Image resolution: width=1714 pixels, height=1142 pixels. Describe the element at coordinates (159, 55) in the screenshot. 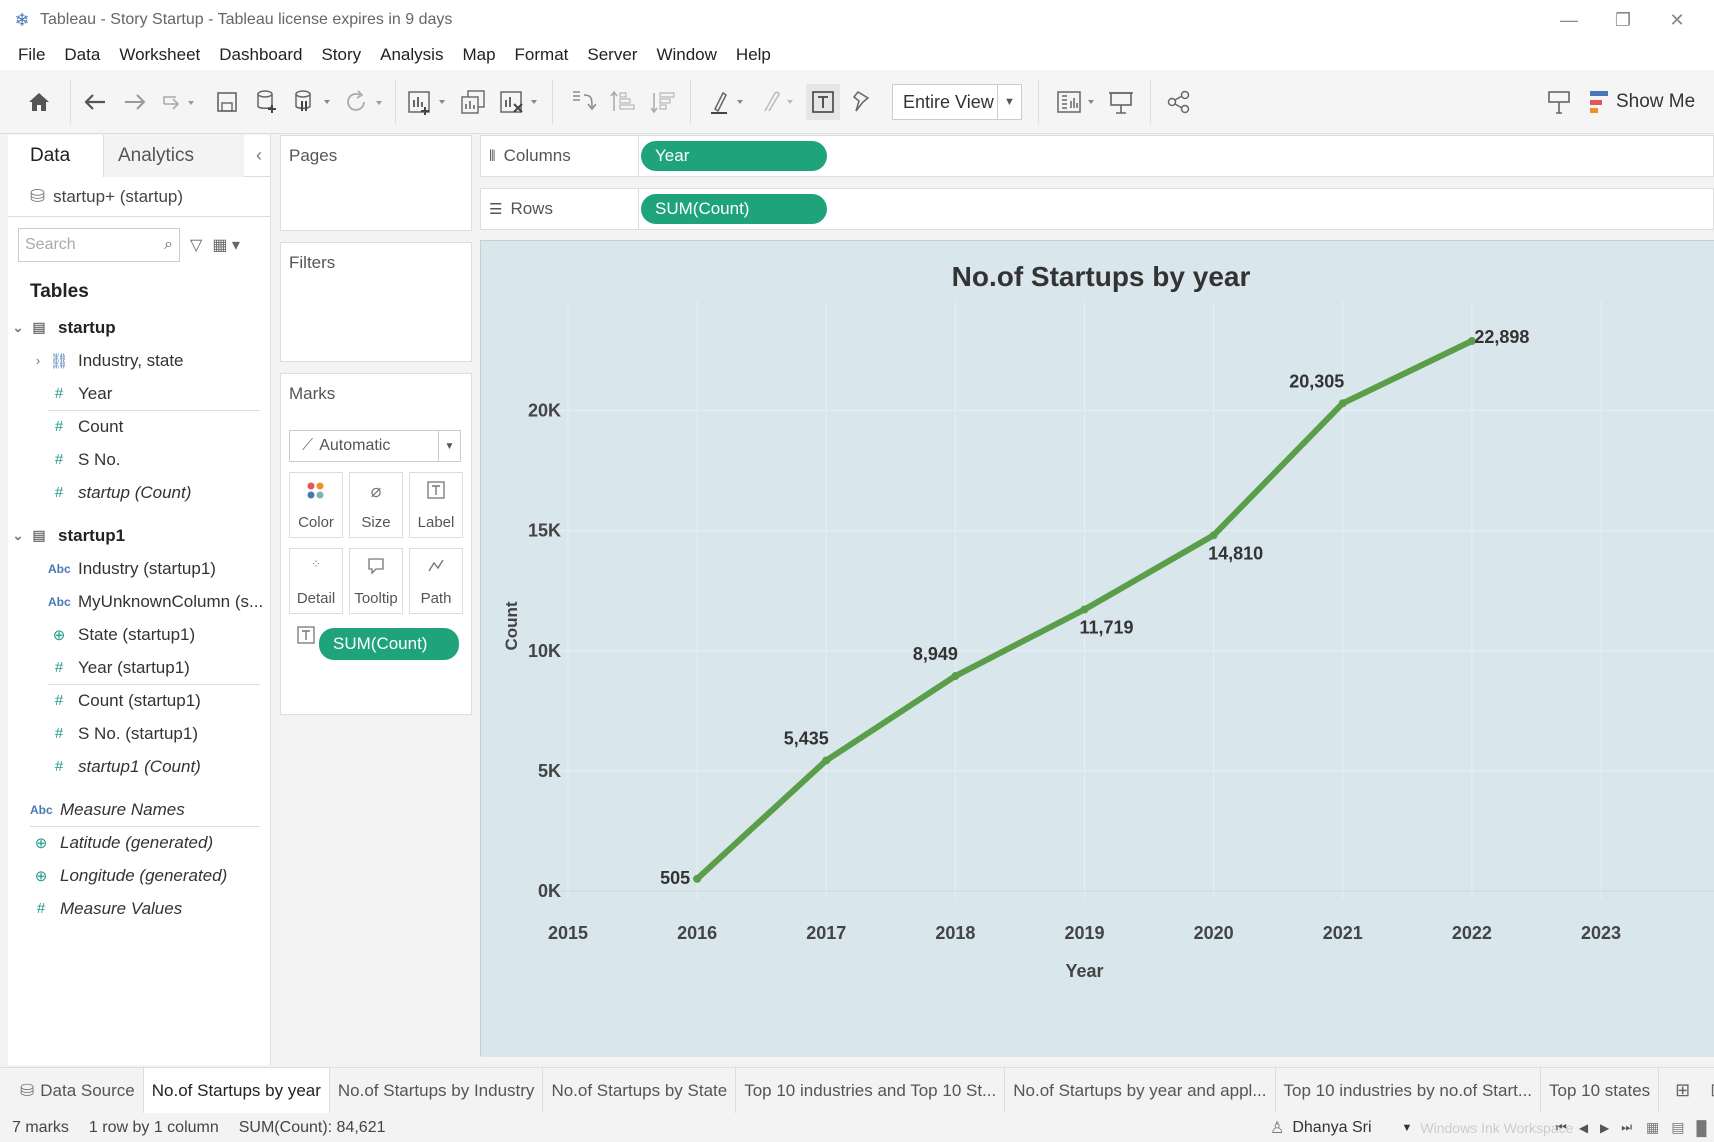

I see `menu-worksheet: Worksheet` at that location.